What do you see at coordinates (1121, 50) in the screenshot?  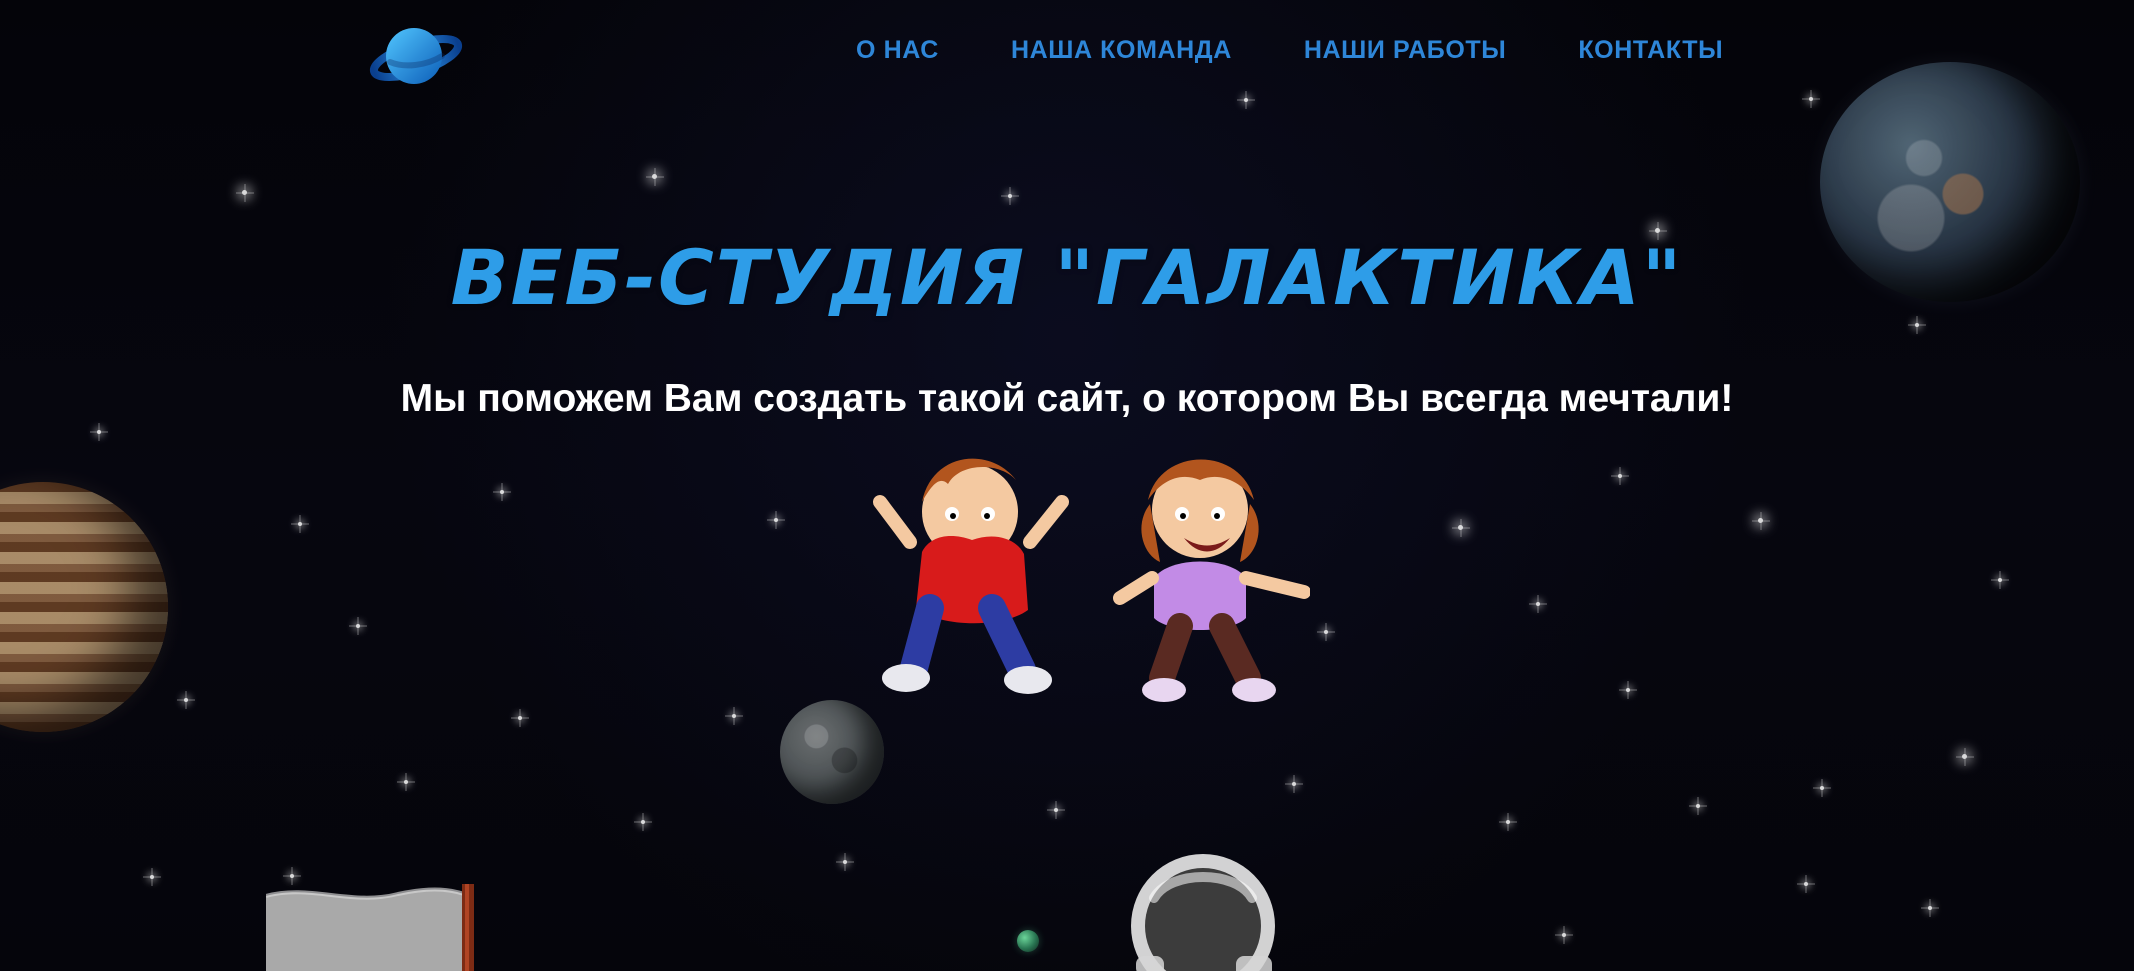 I see `nav-team: НАША КОМАНДА` at bounding box center [1121, 50].